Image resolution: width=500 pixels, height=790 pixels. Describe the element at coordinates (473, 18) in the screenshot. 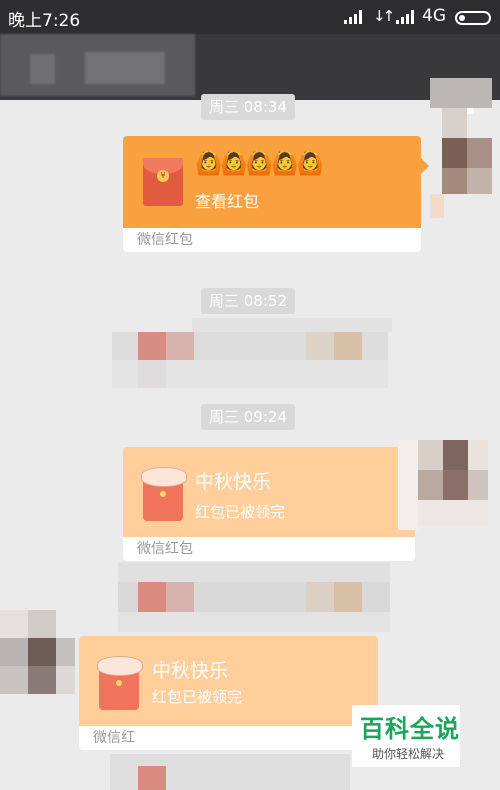

I see `battery-icon` at that location.